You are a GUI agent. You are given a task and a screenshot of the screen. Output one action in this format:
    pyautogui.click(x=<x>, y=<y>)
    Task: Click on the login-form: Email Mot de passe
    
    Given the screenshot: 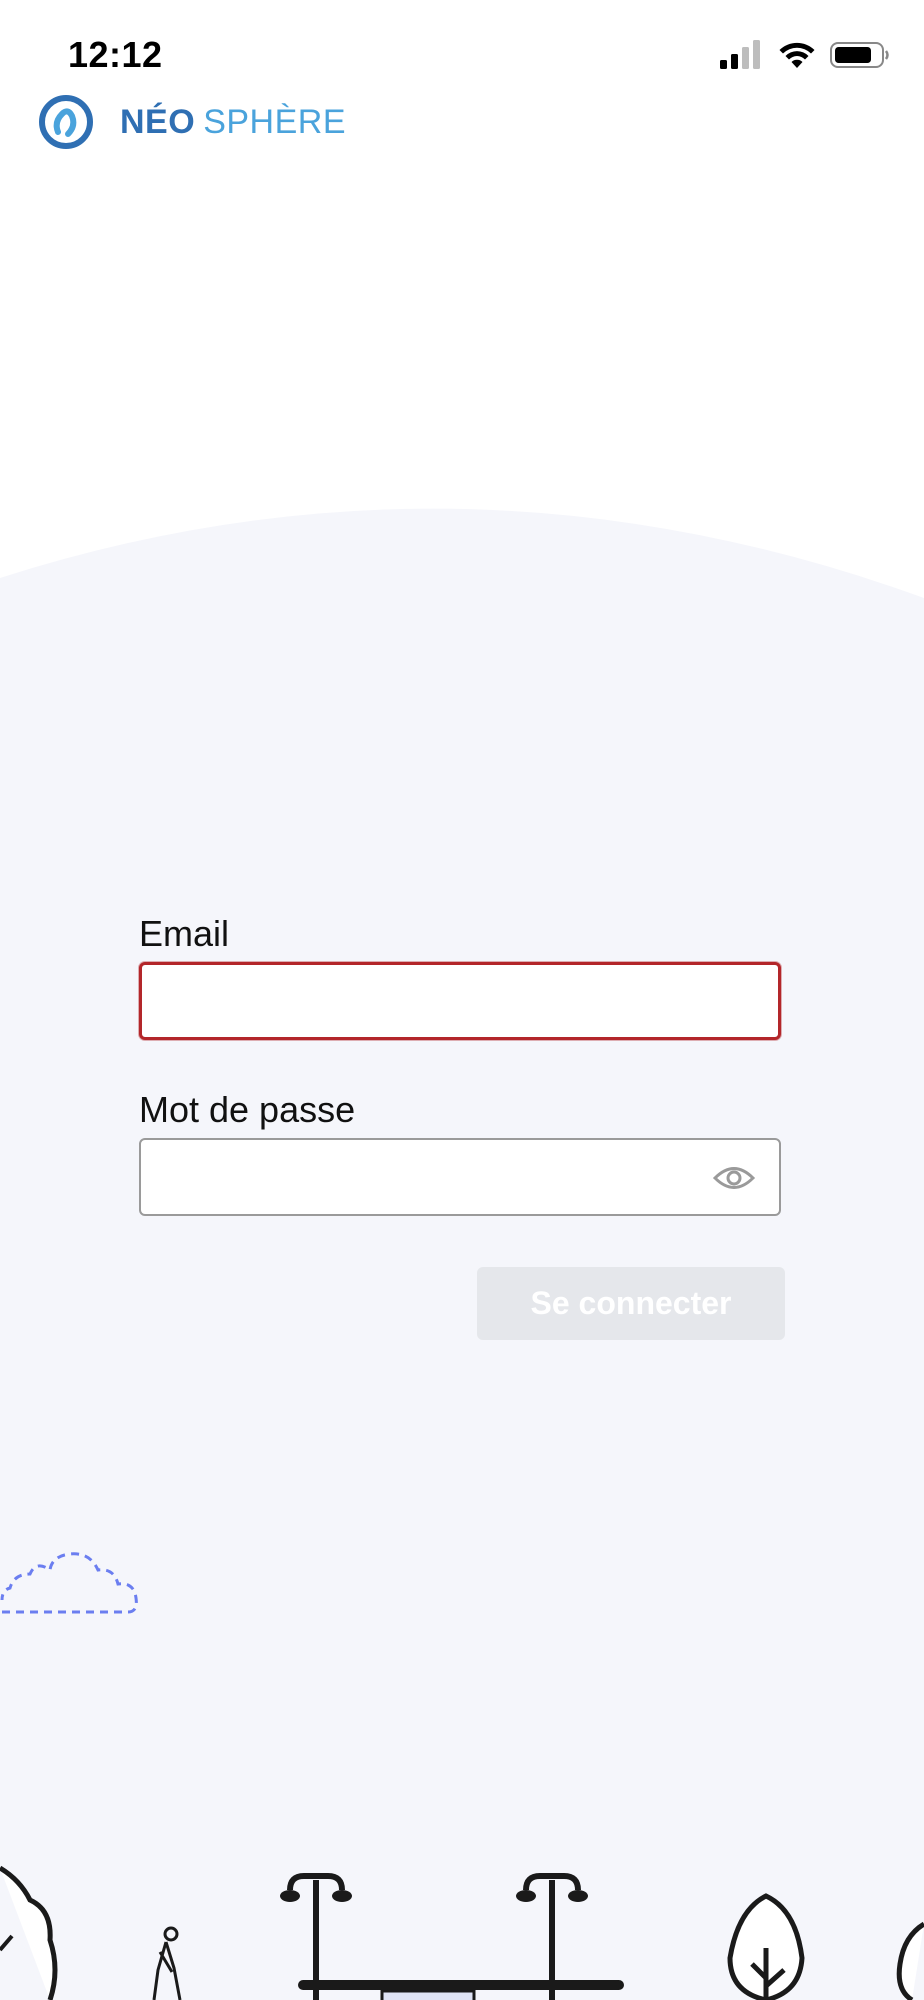 What is the action you would take?
    pyautogui.click(x=462, y=1064)
    